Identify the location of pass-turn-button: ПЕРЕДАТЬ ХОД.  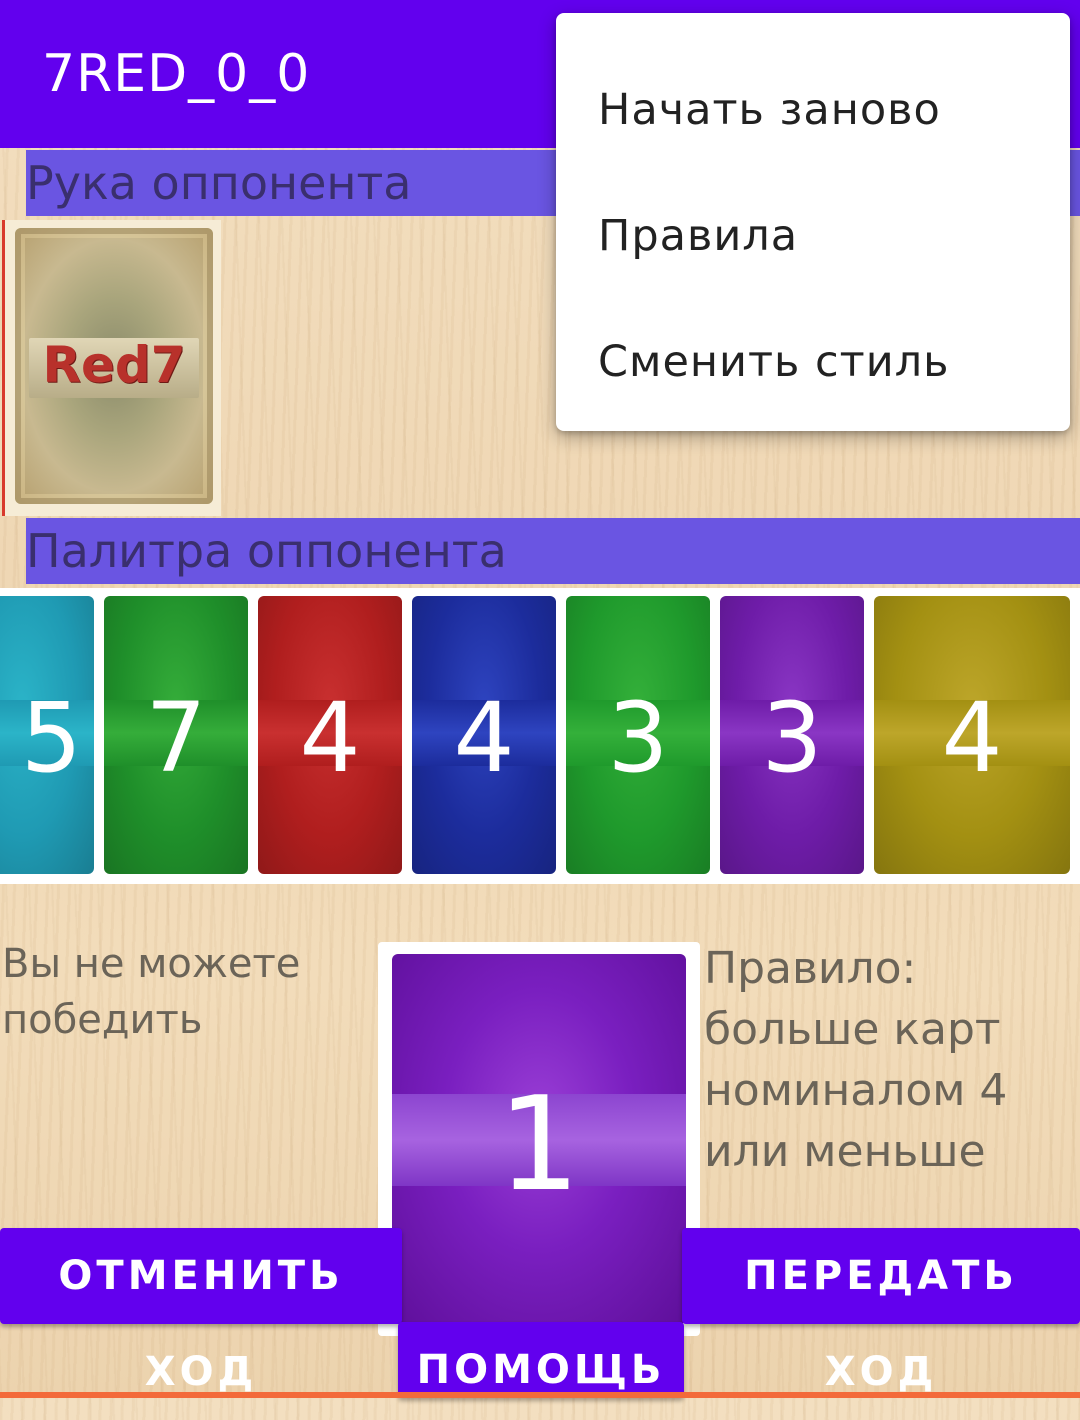
(881, 1311).